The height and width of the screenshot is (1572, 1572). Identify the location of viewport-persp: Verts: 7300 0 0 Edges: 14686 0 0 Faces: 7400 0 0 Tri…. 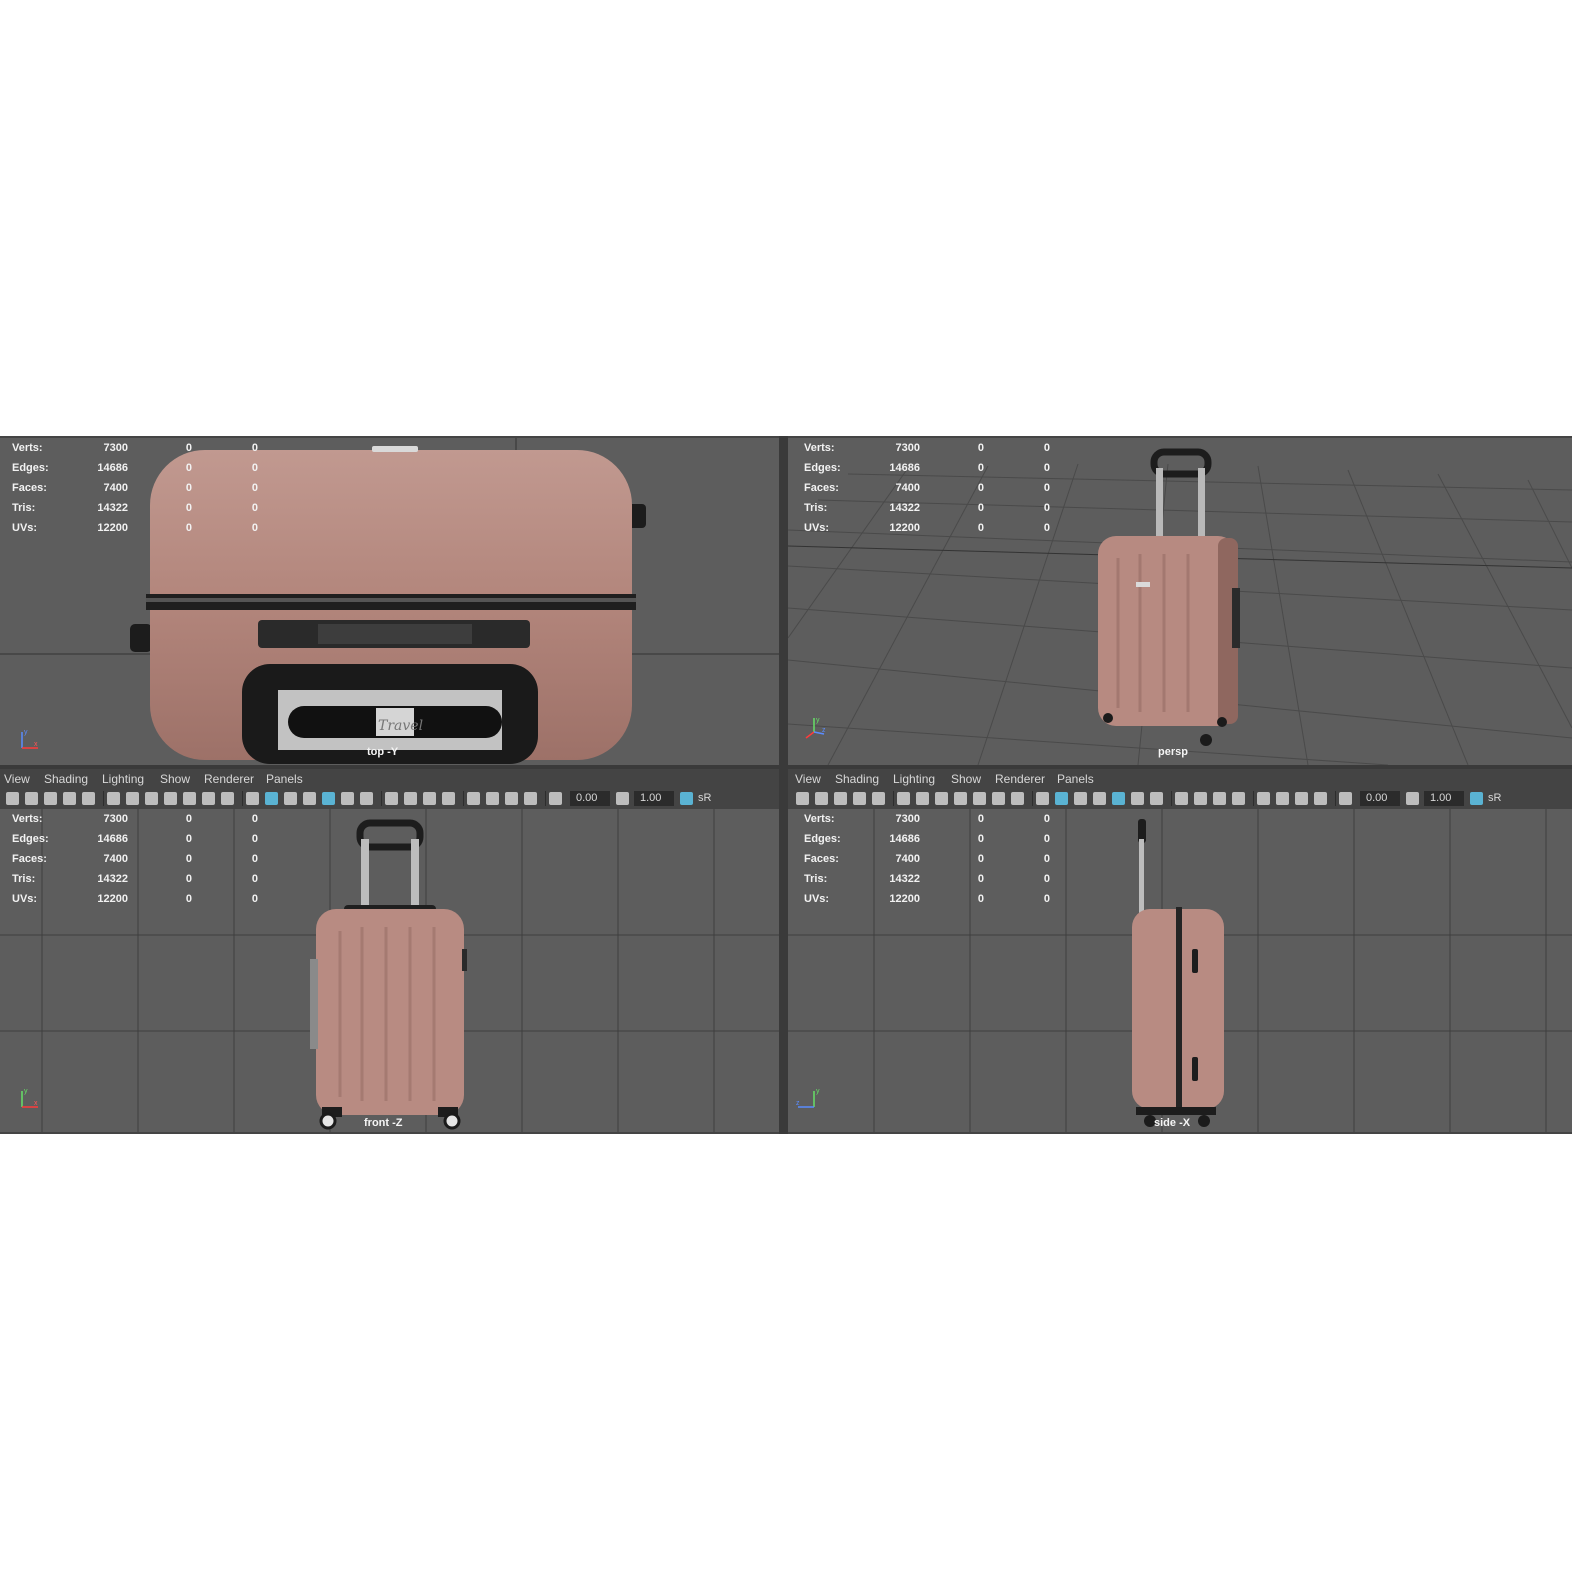
(1180, 601).